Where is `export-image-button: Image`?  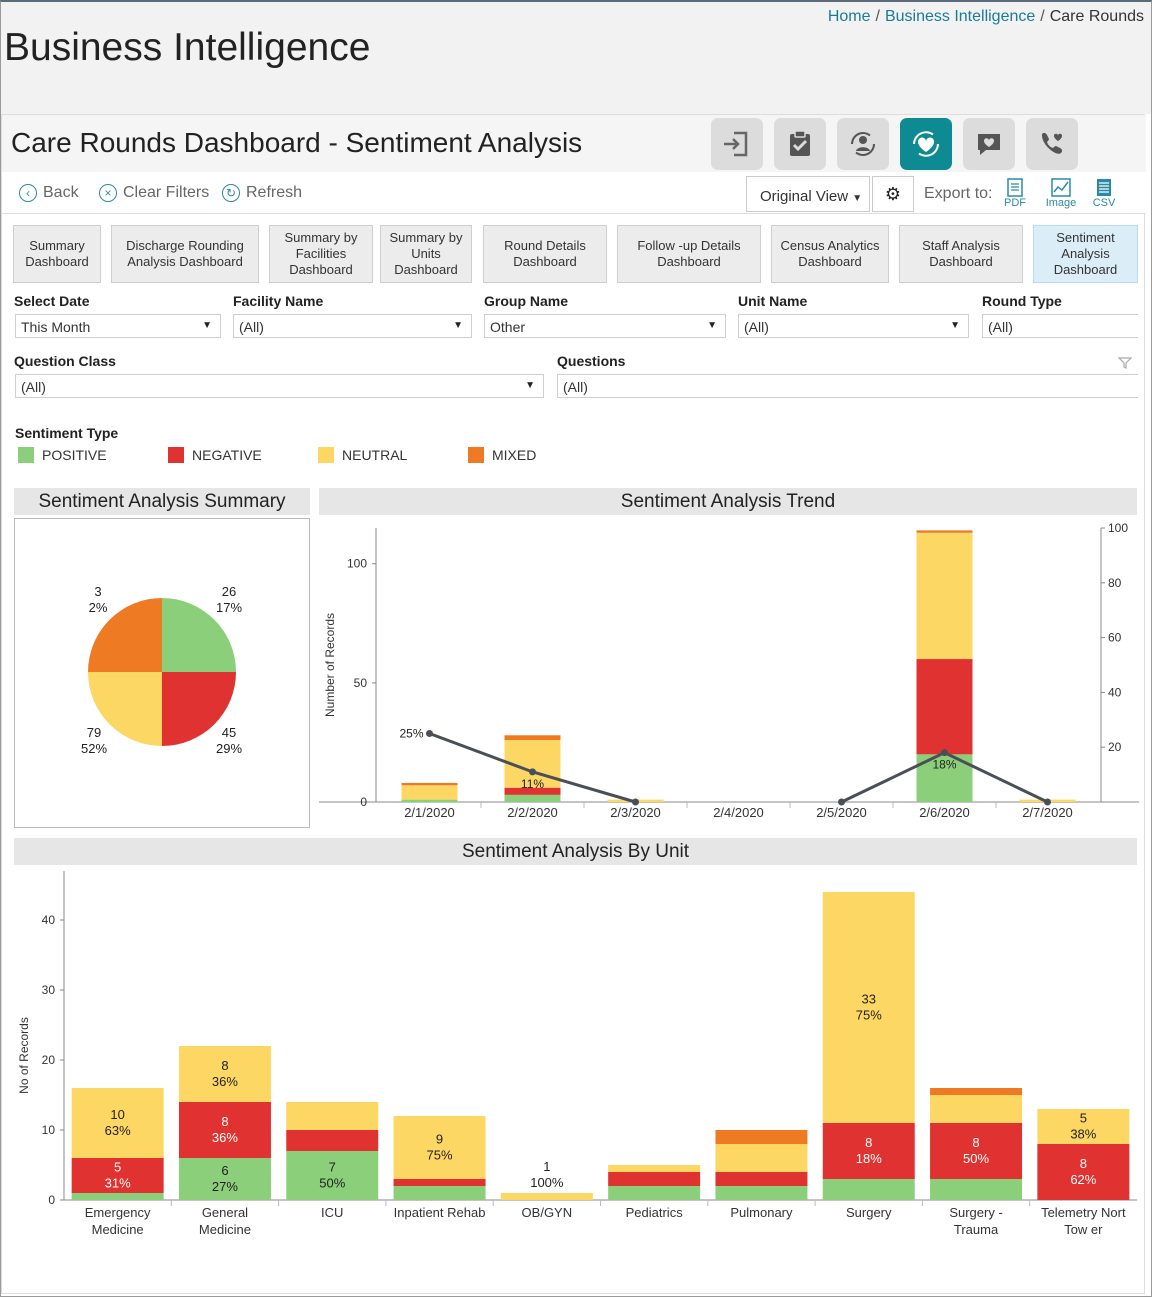
export-image-button: Image is located at coordinates (1061, 193).